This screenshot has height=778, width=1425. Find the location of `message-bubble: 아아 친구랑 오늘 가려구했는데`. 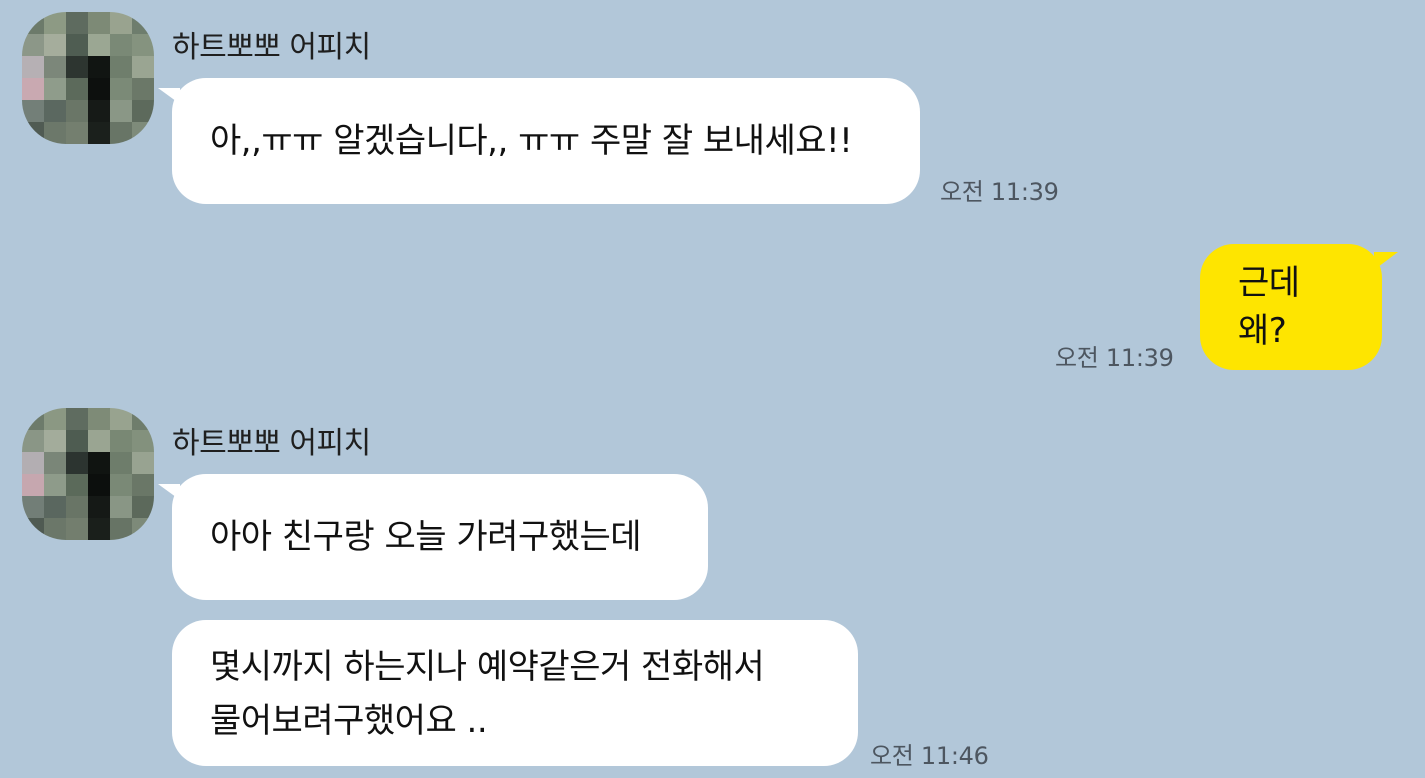

message-bubble: 아아 친구랑 오늘 가려구했는데 is located at coordinates (433, 537).